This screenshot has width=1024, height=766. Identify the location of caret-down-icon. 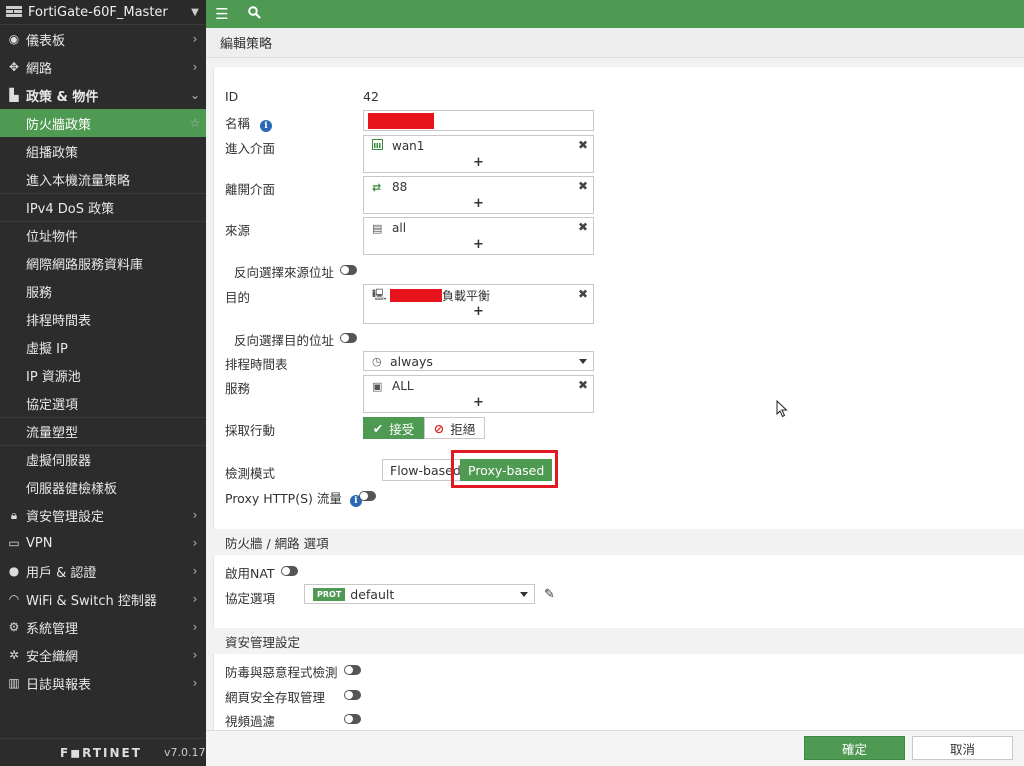
(583, 361).